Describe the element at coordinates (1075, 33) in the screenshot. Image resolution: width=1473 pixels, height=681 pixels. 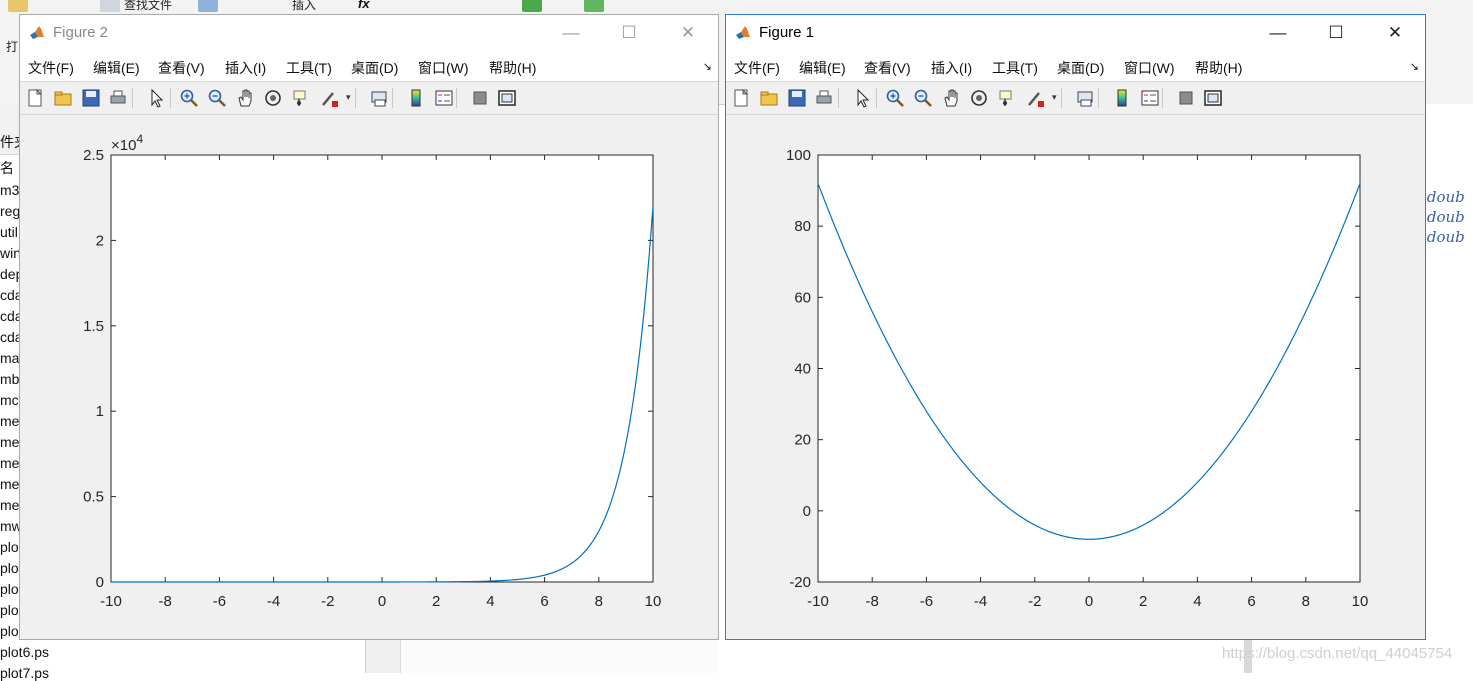
I see `title-bar: Figure 1 — ☐ ✕` at that location.